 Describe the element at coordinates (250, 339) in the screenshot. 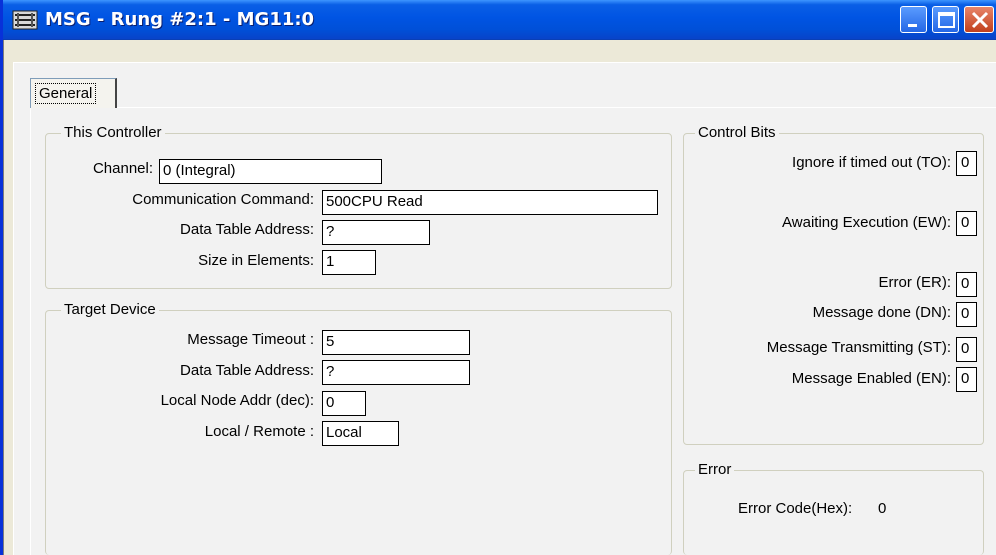

I see `message-timeout-label: Message Timeout :` at that location.